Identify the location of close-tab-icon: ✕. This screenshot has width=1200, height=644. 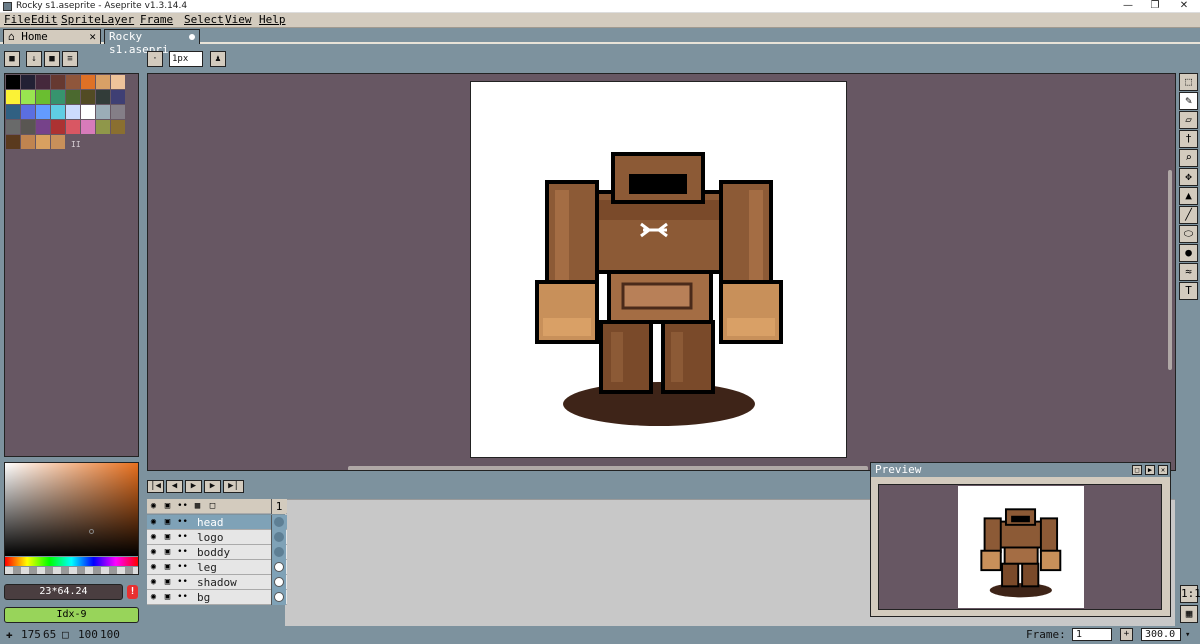
(92, 36).